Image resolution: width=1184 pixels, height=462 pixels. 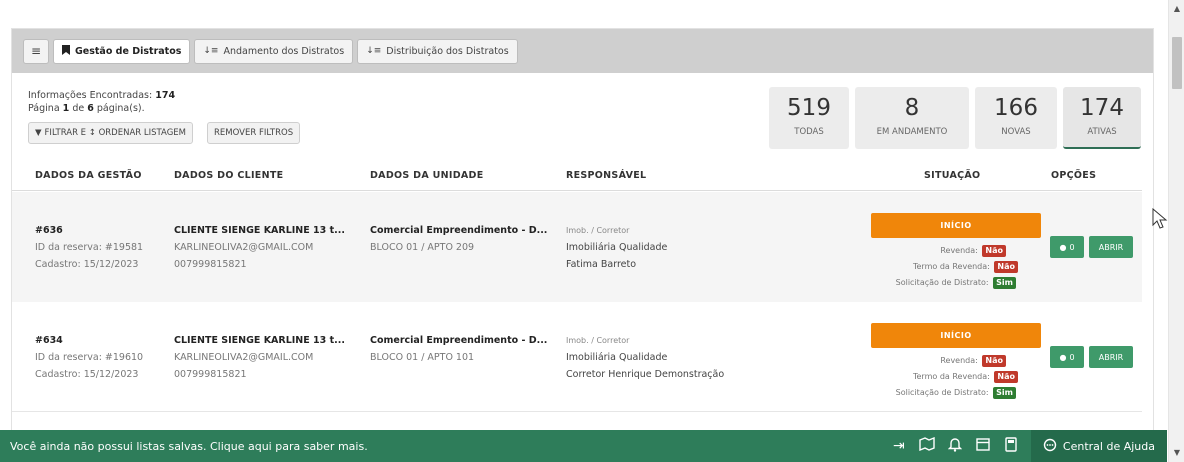 I want to click on scroll-down-icon: ▼, so click(x=1176, y=453).